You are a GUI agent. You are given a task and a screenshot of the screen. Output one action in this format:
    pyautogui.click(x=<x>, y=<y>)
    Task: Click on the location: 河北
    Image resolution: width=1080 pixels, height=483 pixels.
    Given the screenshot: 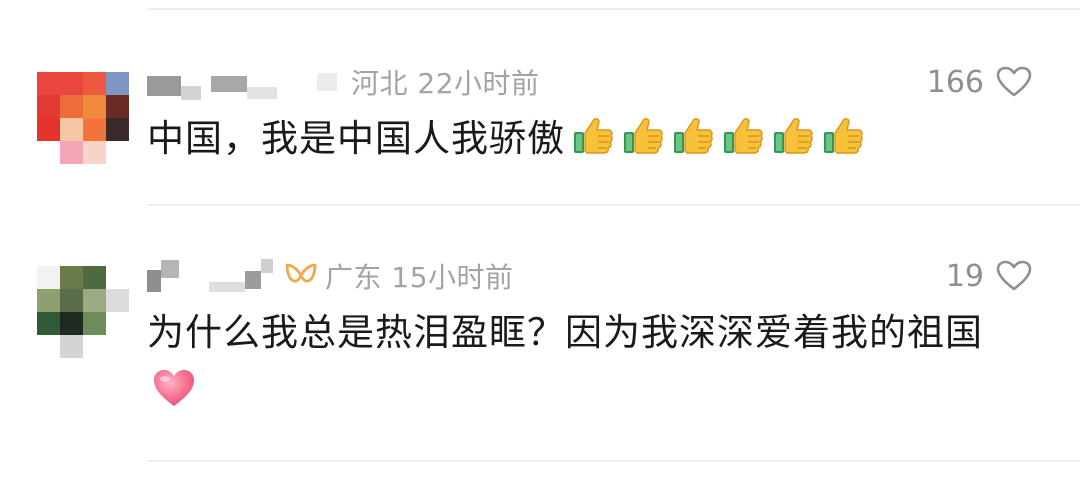 What is the action you would take?
    pyautogui.click(x=380, y=83)
    